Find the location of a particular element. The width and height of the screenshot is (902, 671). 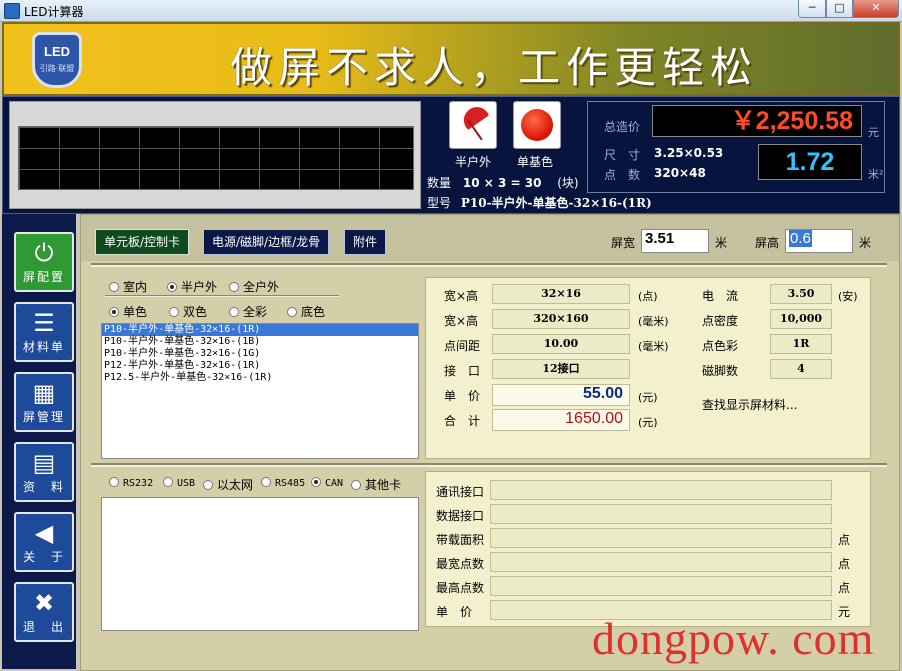

port-field: 12接口 is located at coordinates (561, 369).